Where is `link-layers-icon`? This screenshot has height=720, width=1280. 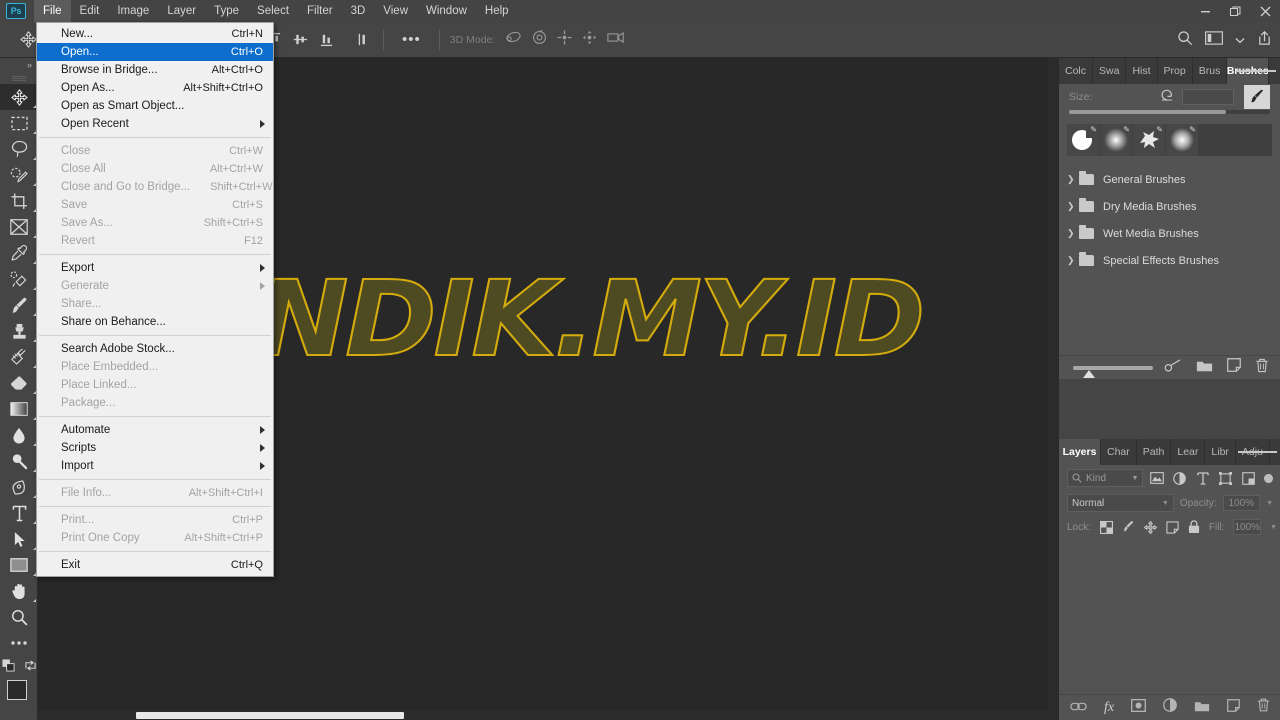 link-layers-icon is located at coordinates (1078, 708).